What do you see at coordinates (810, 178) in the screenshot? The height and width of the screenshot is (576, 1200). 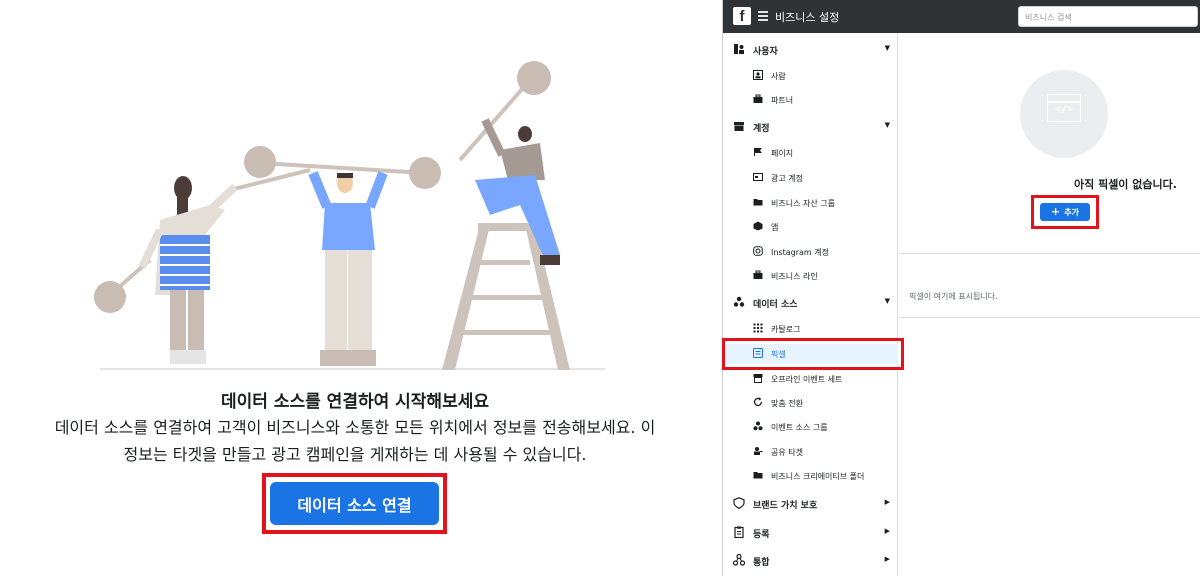 I see `sidebar-item-ad-accounts: 광고 계정` at bounding box center [810, 178].